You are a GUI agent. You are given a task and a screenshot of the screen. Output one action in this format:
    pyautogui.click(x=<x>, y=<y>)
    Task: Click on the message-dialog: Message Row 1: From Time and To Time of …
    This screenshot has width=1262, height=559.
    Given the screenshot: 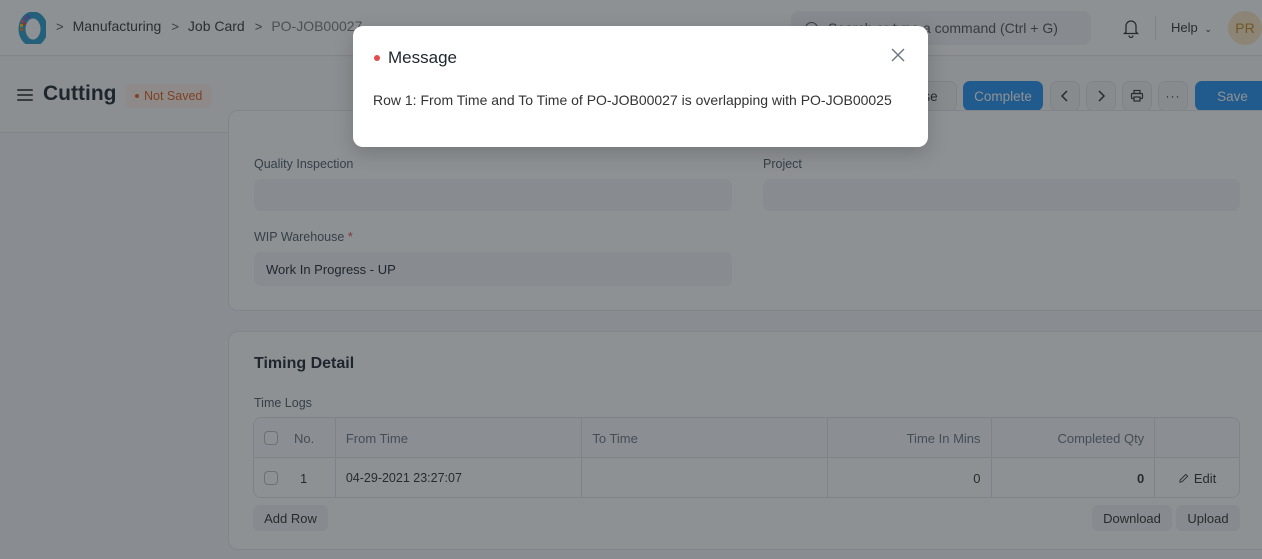 What is the action you would take?
    pyautogui.click(x=640, y=86)
    